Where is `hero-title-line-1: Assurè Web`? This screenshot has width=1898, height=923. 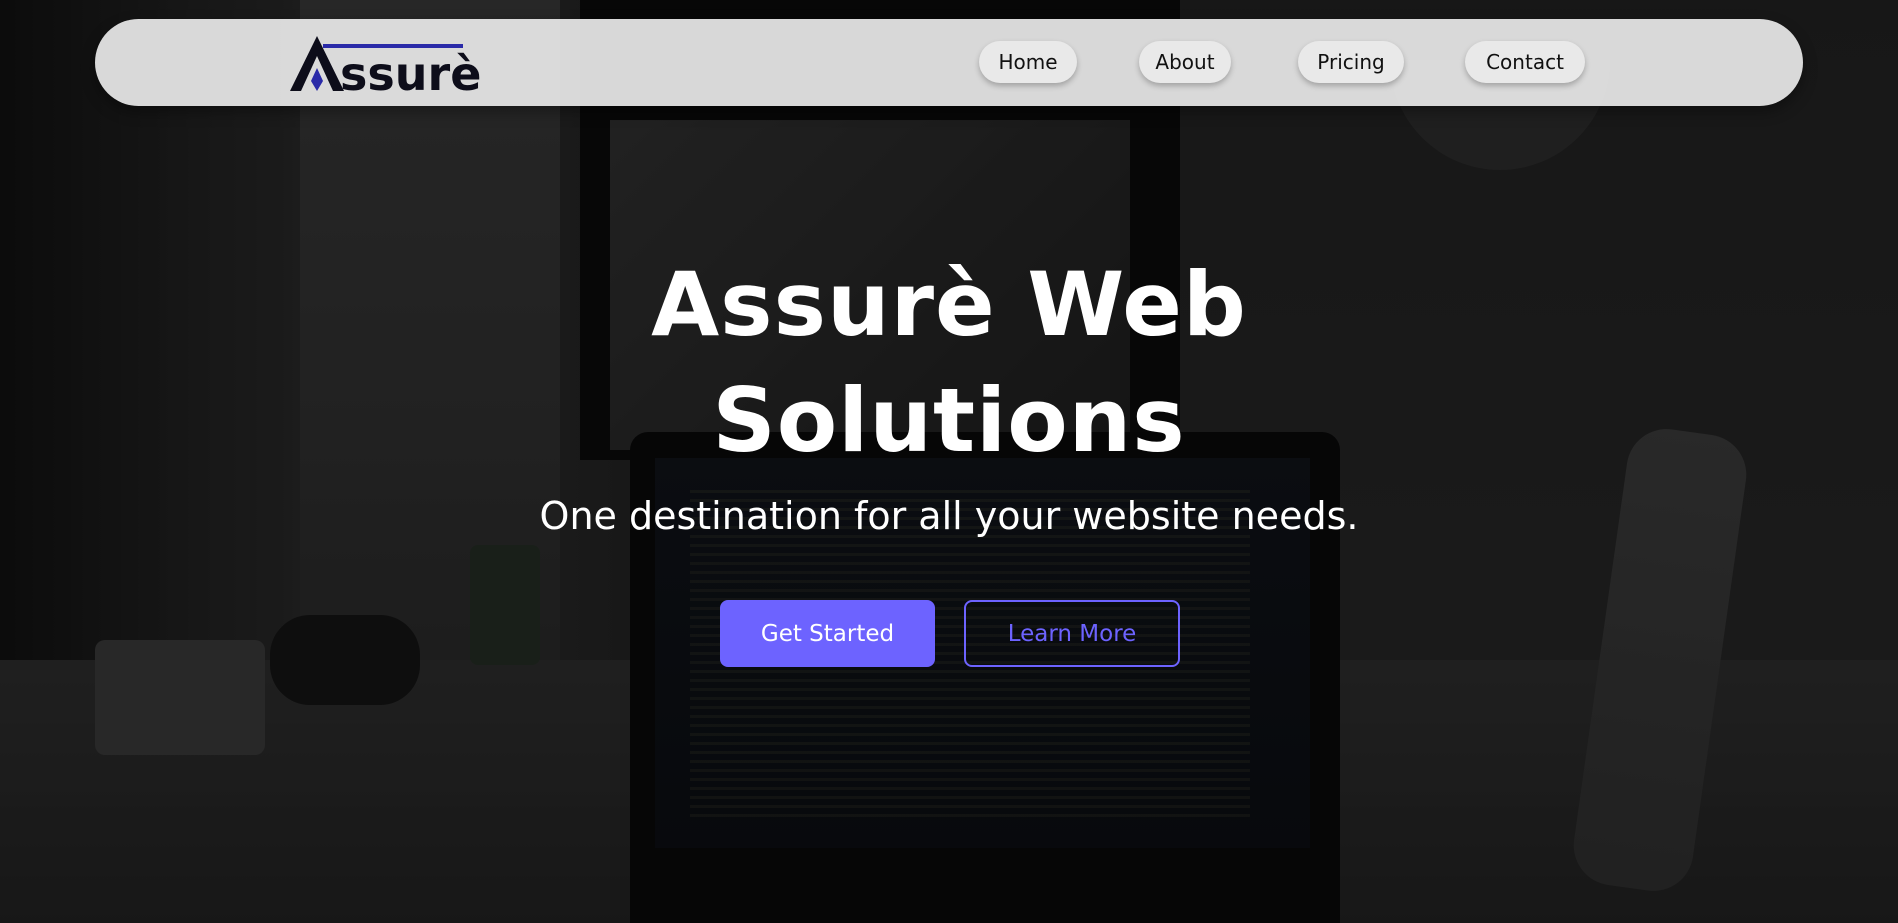
hero-title-line-1: Assurè Web is located at coordinates (949, 304).